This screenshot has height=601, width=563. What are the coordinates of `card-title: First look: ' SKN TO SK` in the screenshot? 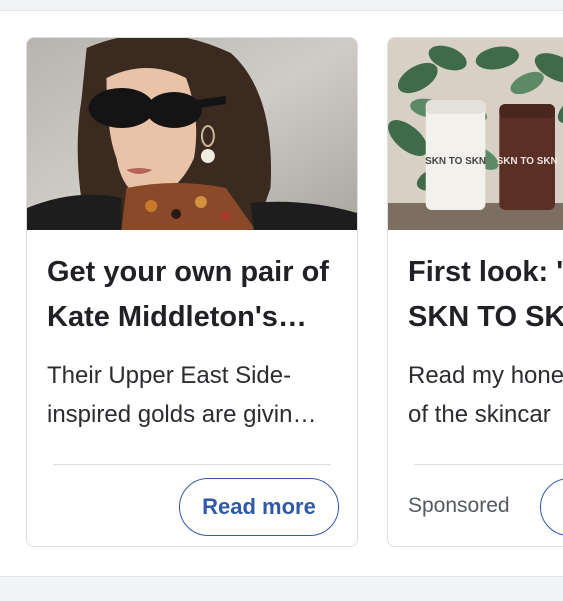 It's located at (485, 295).